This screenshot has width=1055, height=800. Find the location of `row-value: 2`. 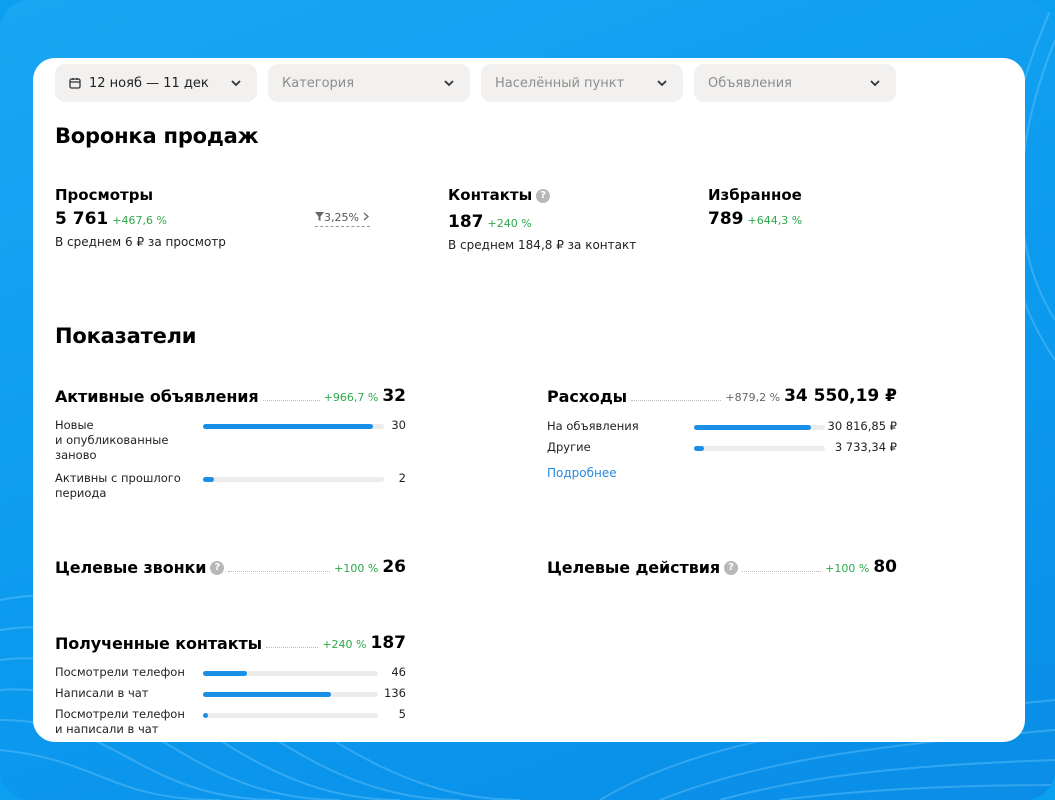

row-value: 2 is located at coordinates (402, 478).